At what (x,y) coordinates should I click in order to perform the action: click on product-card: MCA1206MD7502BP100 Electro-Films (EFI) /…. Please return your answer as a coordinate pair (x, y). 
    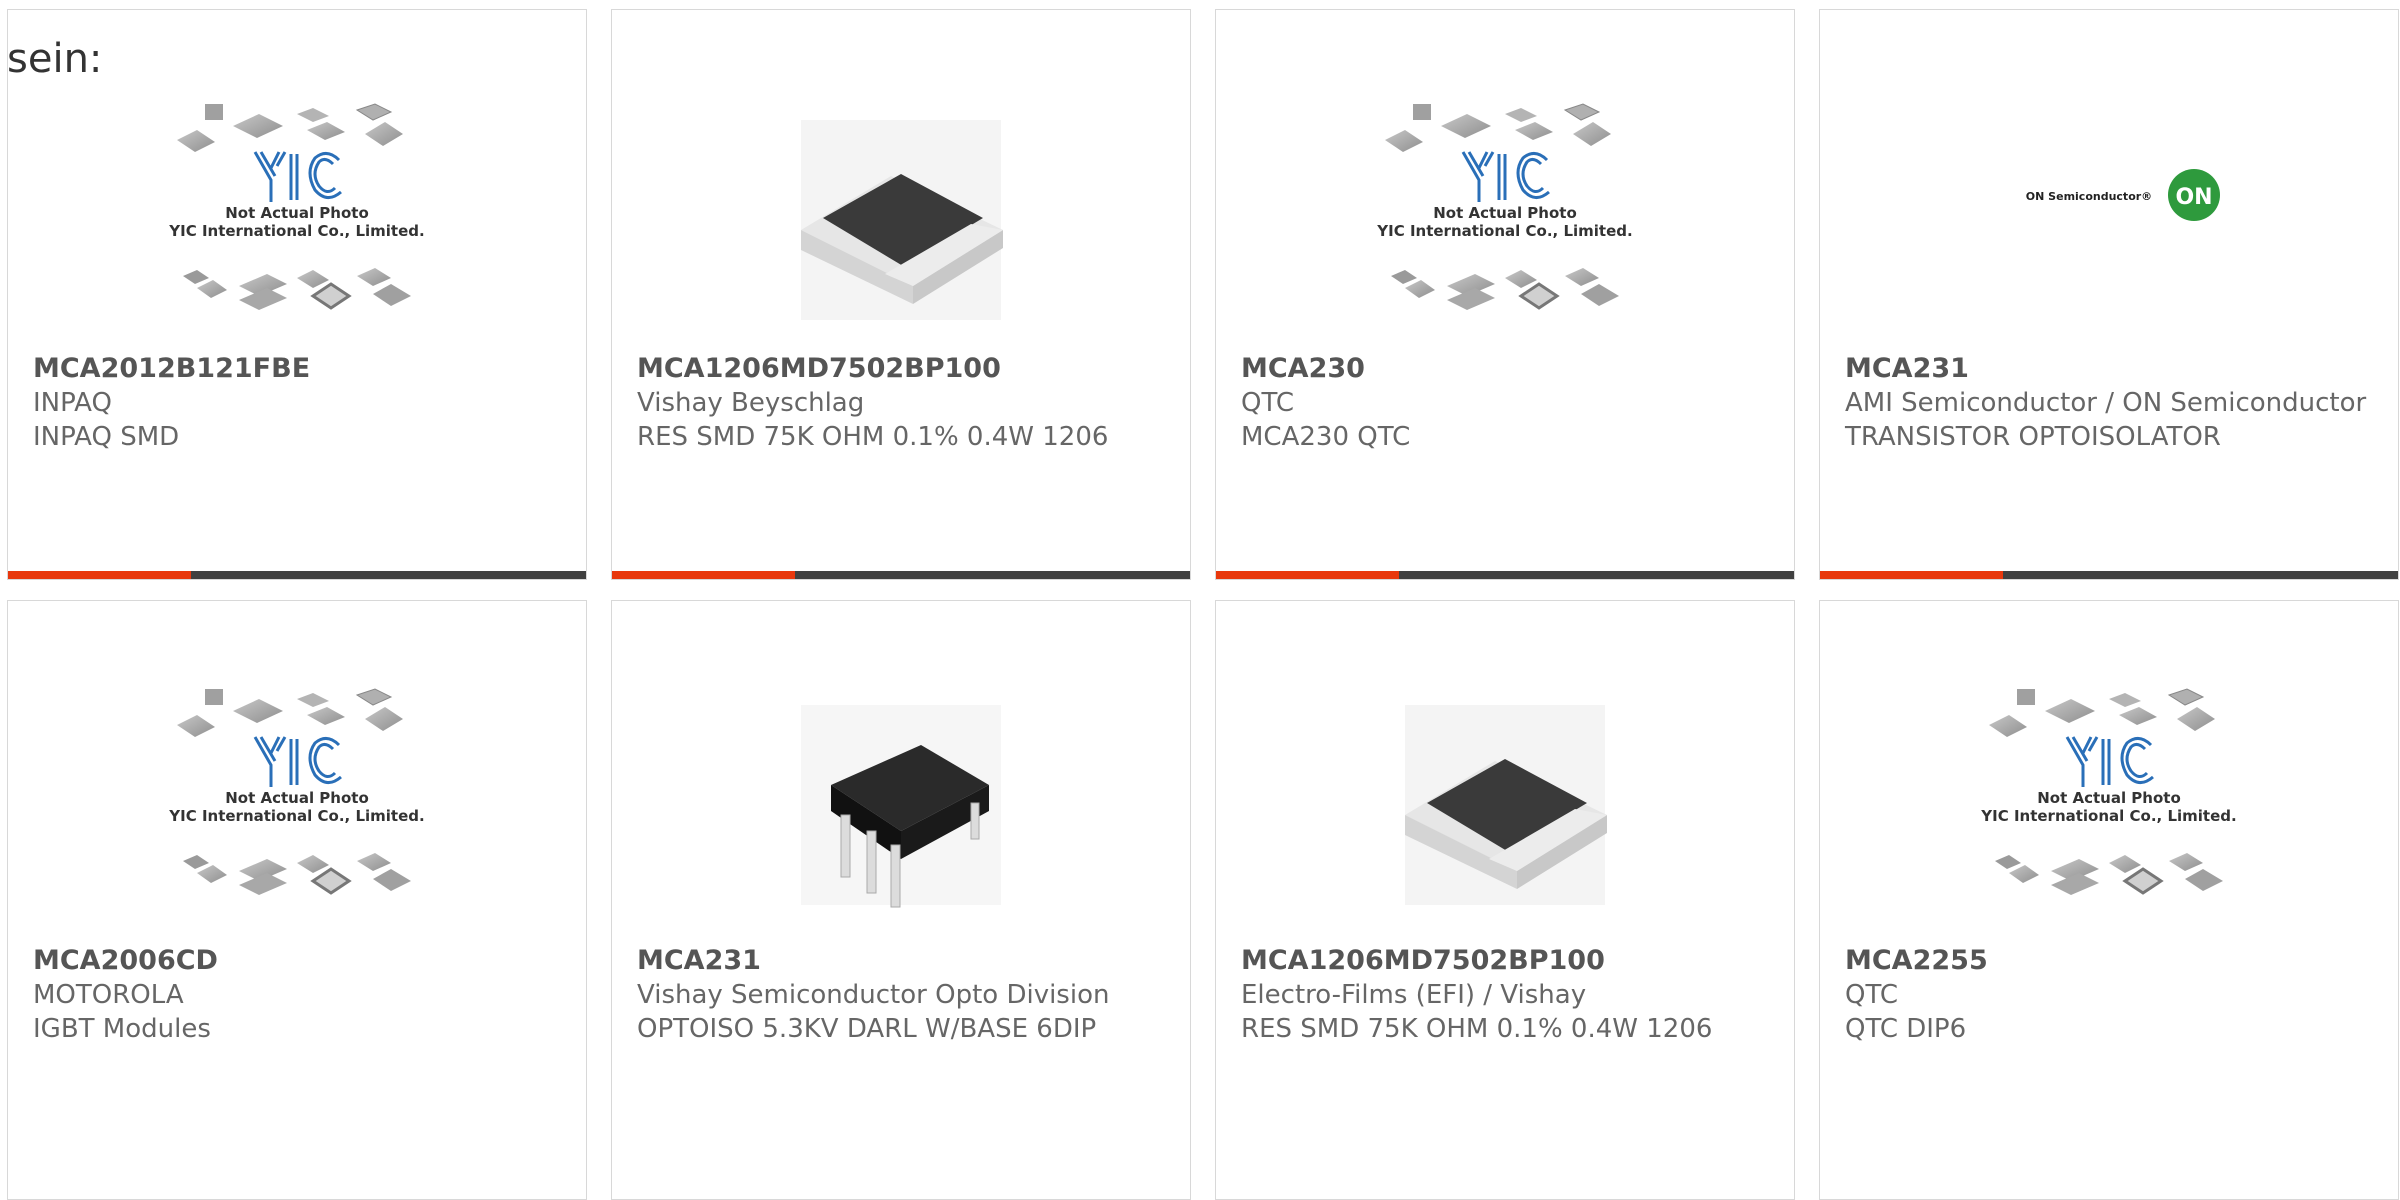
    Looking at the image, I should click on (1505, 900).